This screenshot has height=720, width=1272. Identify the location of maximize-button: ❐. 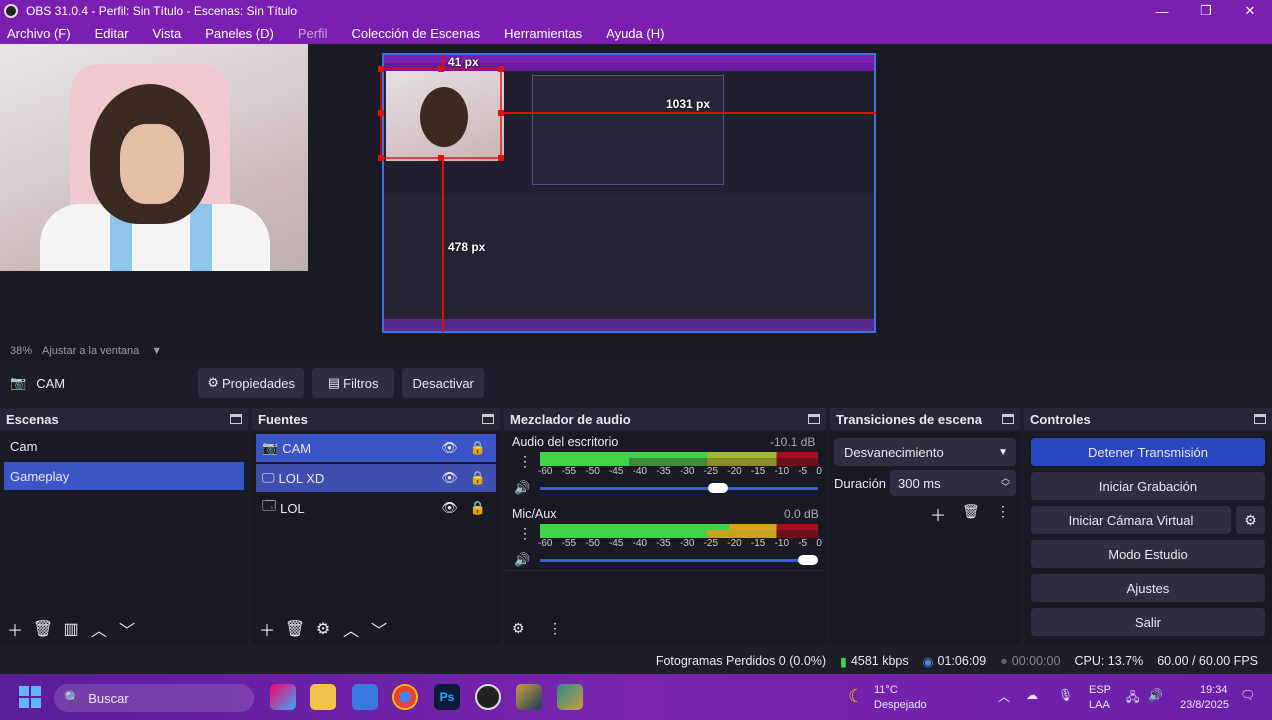
(1206, 11).